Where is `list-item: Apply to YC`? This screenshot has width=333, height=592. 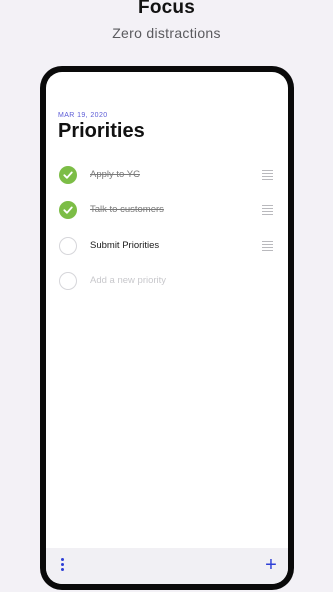 list-item: Apply to YC is located at coordinates (167, 175).